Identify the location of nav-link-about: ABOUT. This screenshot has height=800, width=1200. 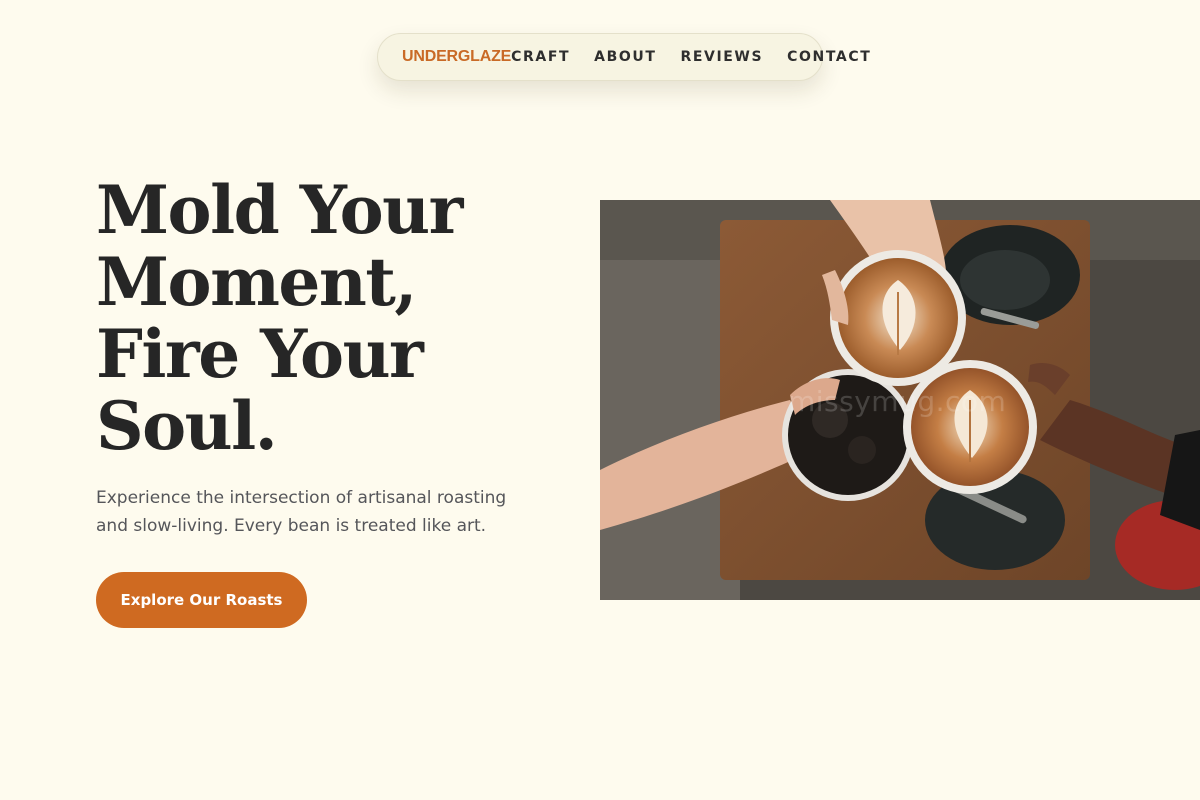
(625, 57).